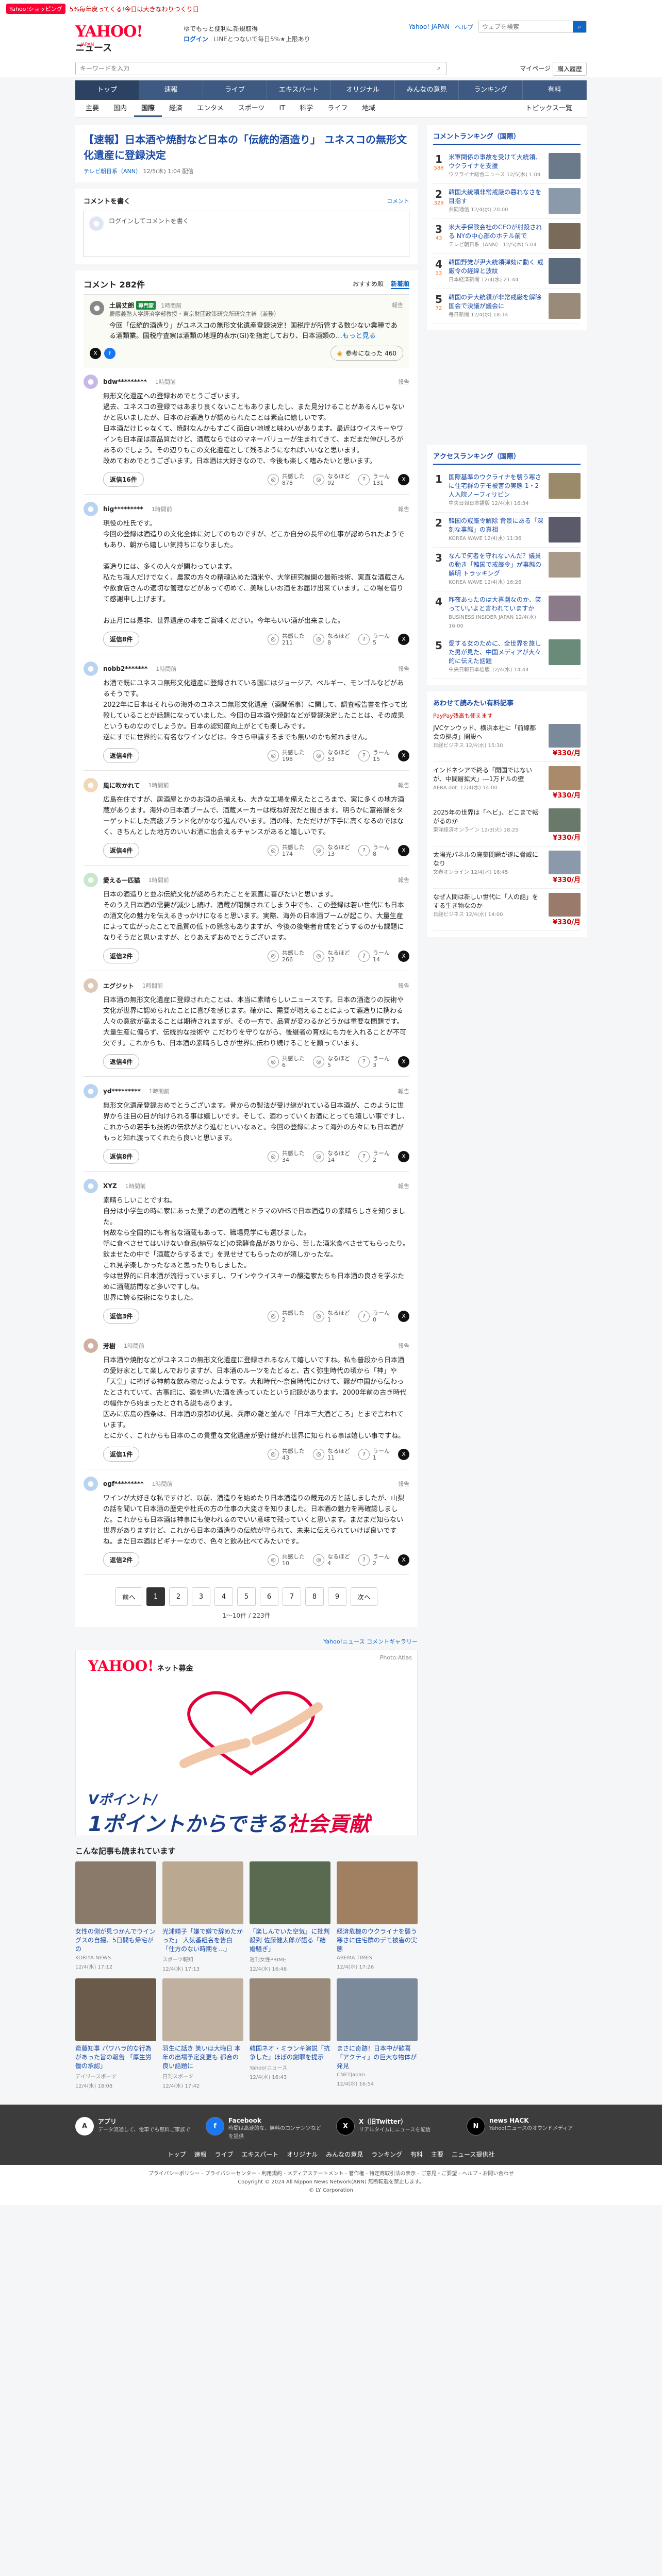 The height and width of the screenshot is (2576, 662). Describe the element at coordinates (179, 1596) in the screenshot. I see `page-button: 2` at that location.